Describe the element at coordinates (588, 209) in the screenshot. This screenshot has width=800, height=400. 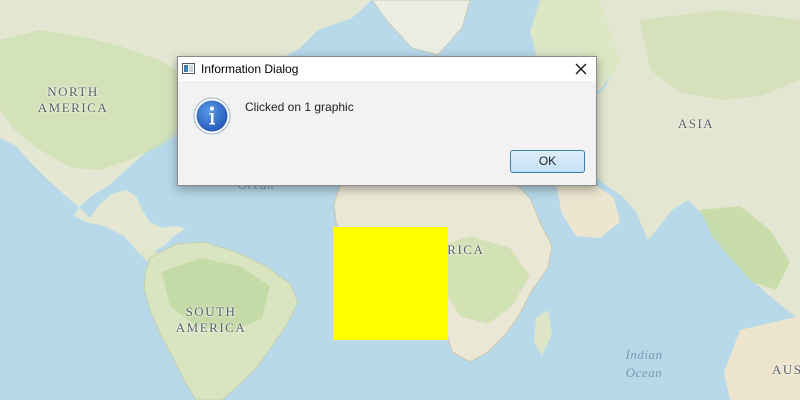
I see `arabian-peninsula-landmass` at that location.